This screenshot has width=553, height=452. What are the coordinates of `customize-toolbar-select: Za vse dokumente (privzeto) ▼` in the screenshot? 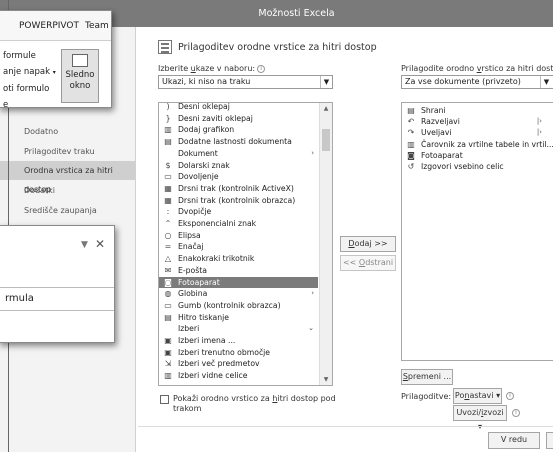 It's located at (477, 82).